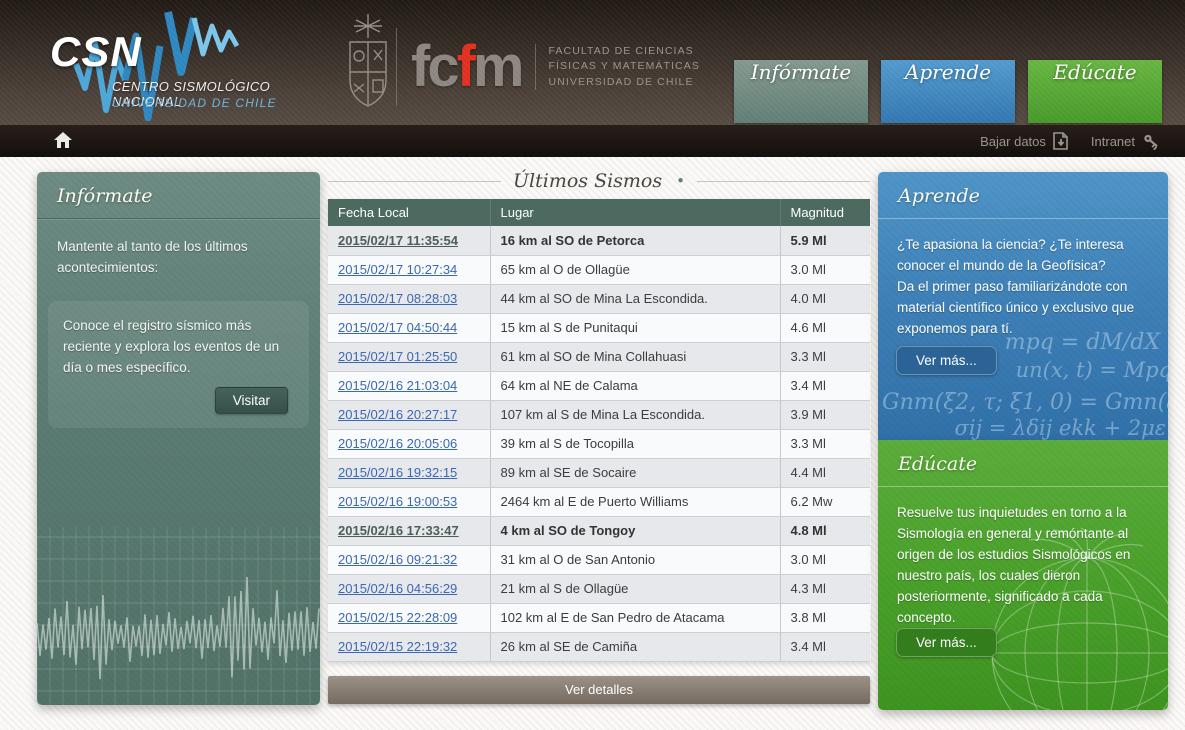 The height and width of the screenshot is (730, 1185). What do you see at coordinates (467, 66) in the screenshot?
I see `fcfm-wordmark: fcfm` at bounding box center [467, 66].